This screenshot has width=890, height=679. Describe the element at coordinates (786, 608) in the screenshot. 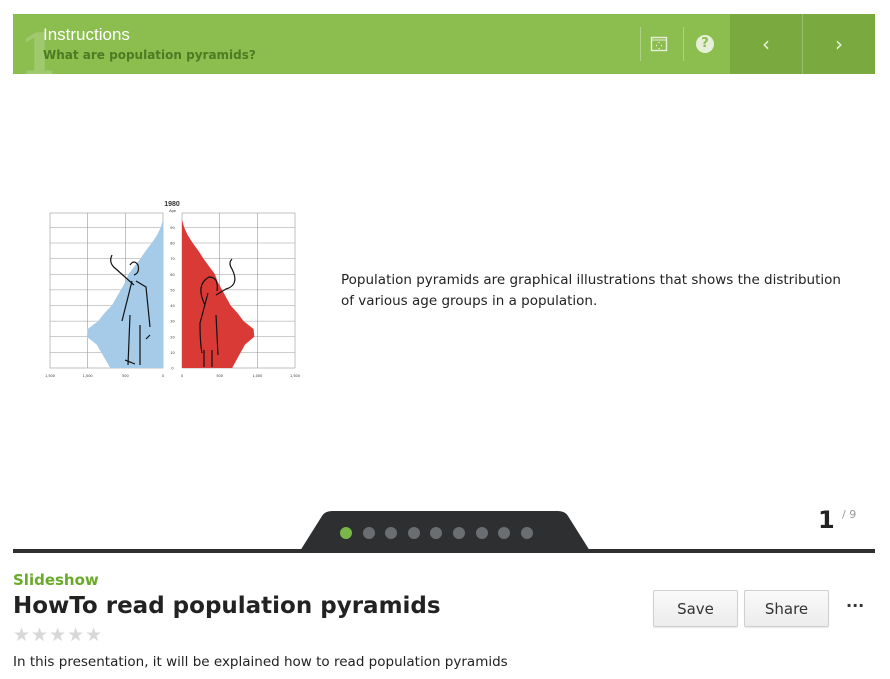

I see `share-button: Share` at that location.